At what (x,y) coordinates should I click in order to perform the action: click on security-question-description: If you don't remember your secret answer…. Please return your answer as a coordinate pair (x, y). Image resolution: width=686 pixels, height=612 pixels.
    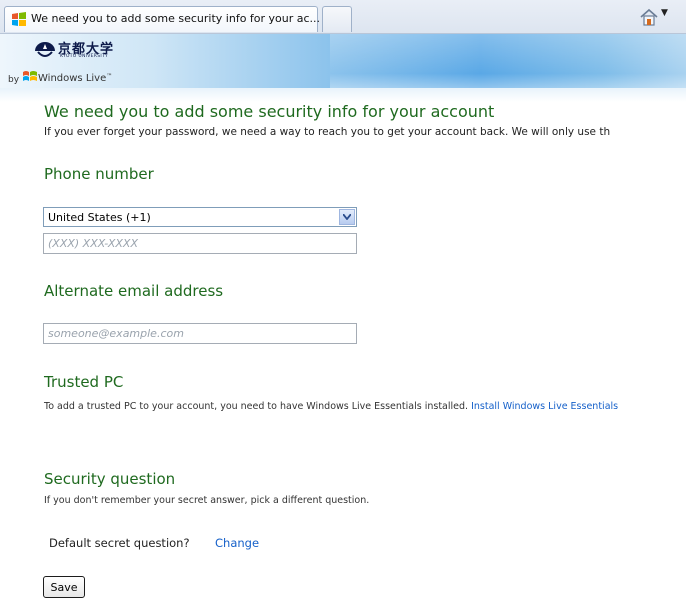
    Looking at the image, I should click on (207, 500).